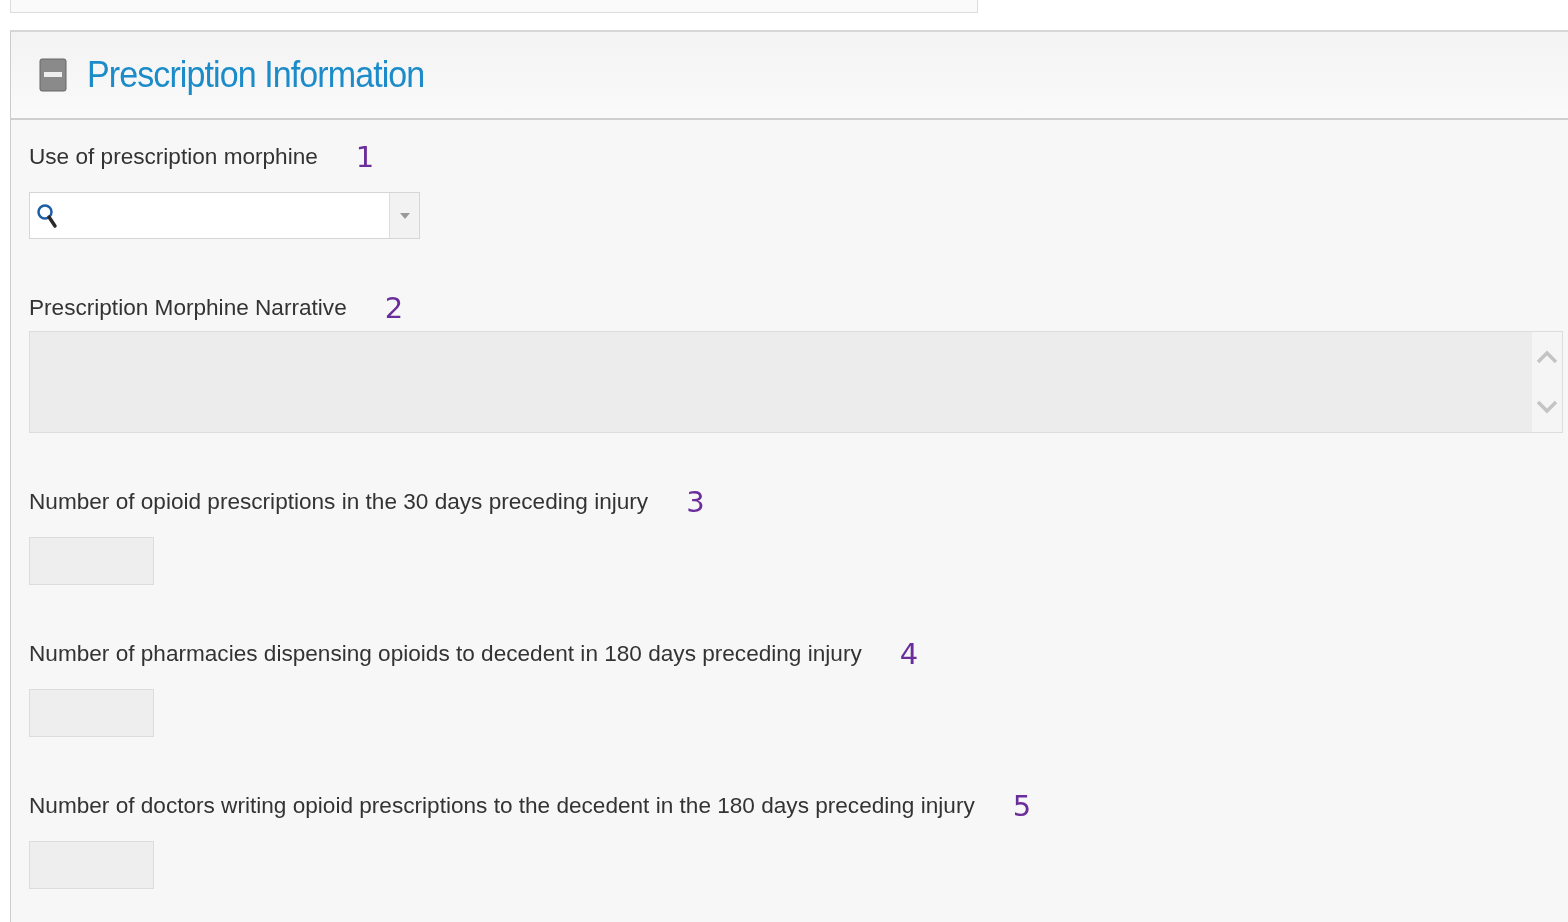 The height and width of the screenshot is (922, 1568). What do you see at coordinates (695, 502) in the screenshot?
I see `field-number: 3` at bounding box center [695, 502].